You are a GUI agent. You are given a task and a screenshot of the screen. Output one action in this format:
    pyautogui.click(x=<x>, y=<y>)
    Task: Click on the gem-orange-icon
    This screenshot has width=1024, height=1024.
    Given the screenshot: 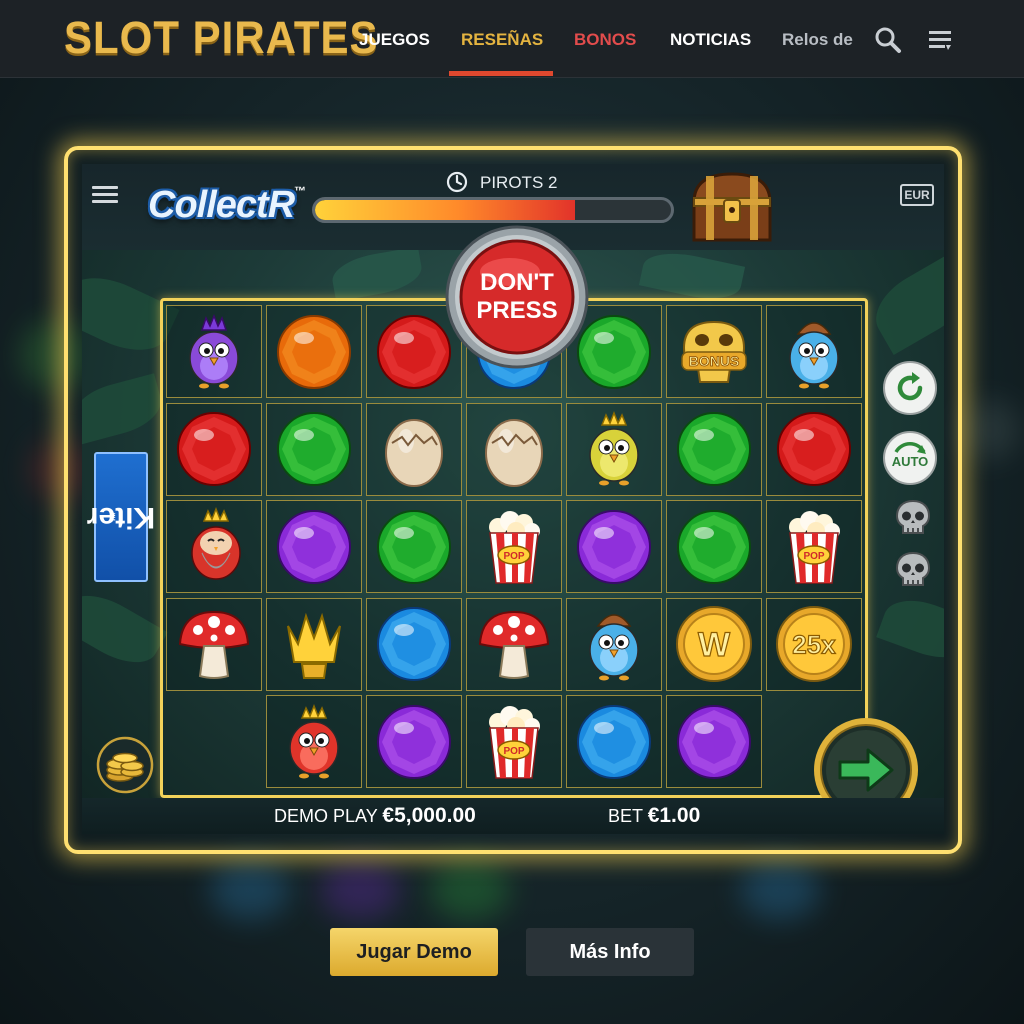 What is the action you would take?
    pyautogui.click(x=314, y=351)
    